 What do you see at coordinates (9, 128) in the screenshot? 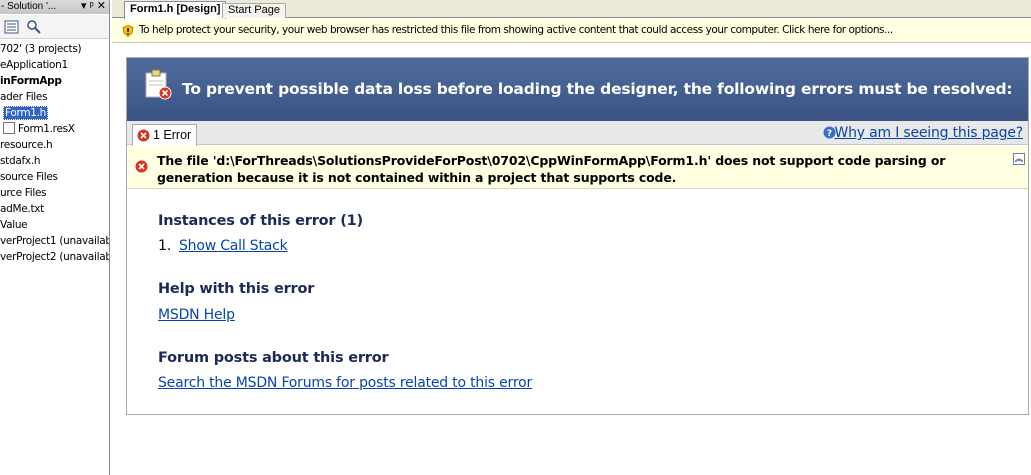
I see `resource-file-icon` at bounding box center [9, 128].